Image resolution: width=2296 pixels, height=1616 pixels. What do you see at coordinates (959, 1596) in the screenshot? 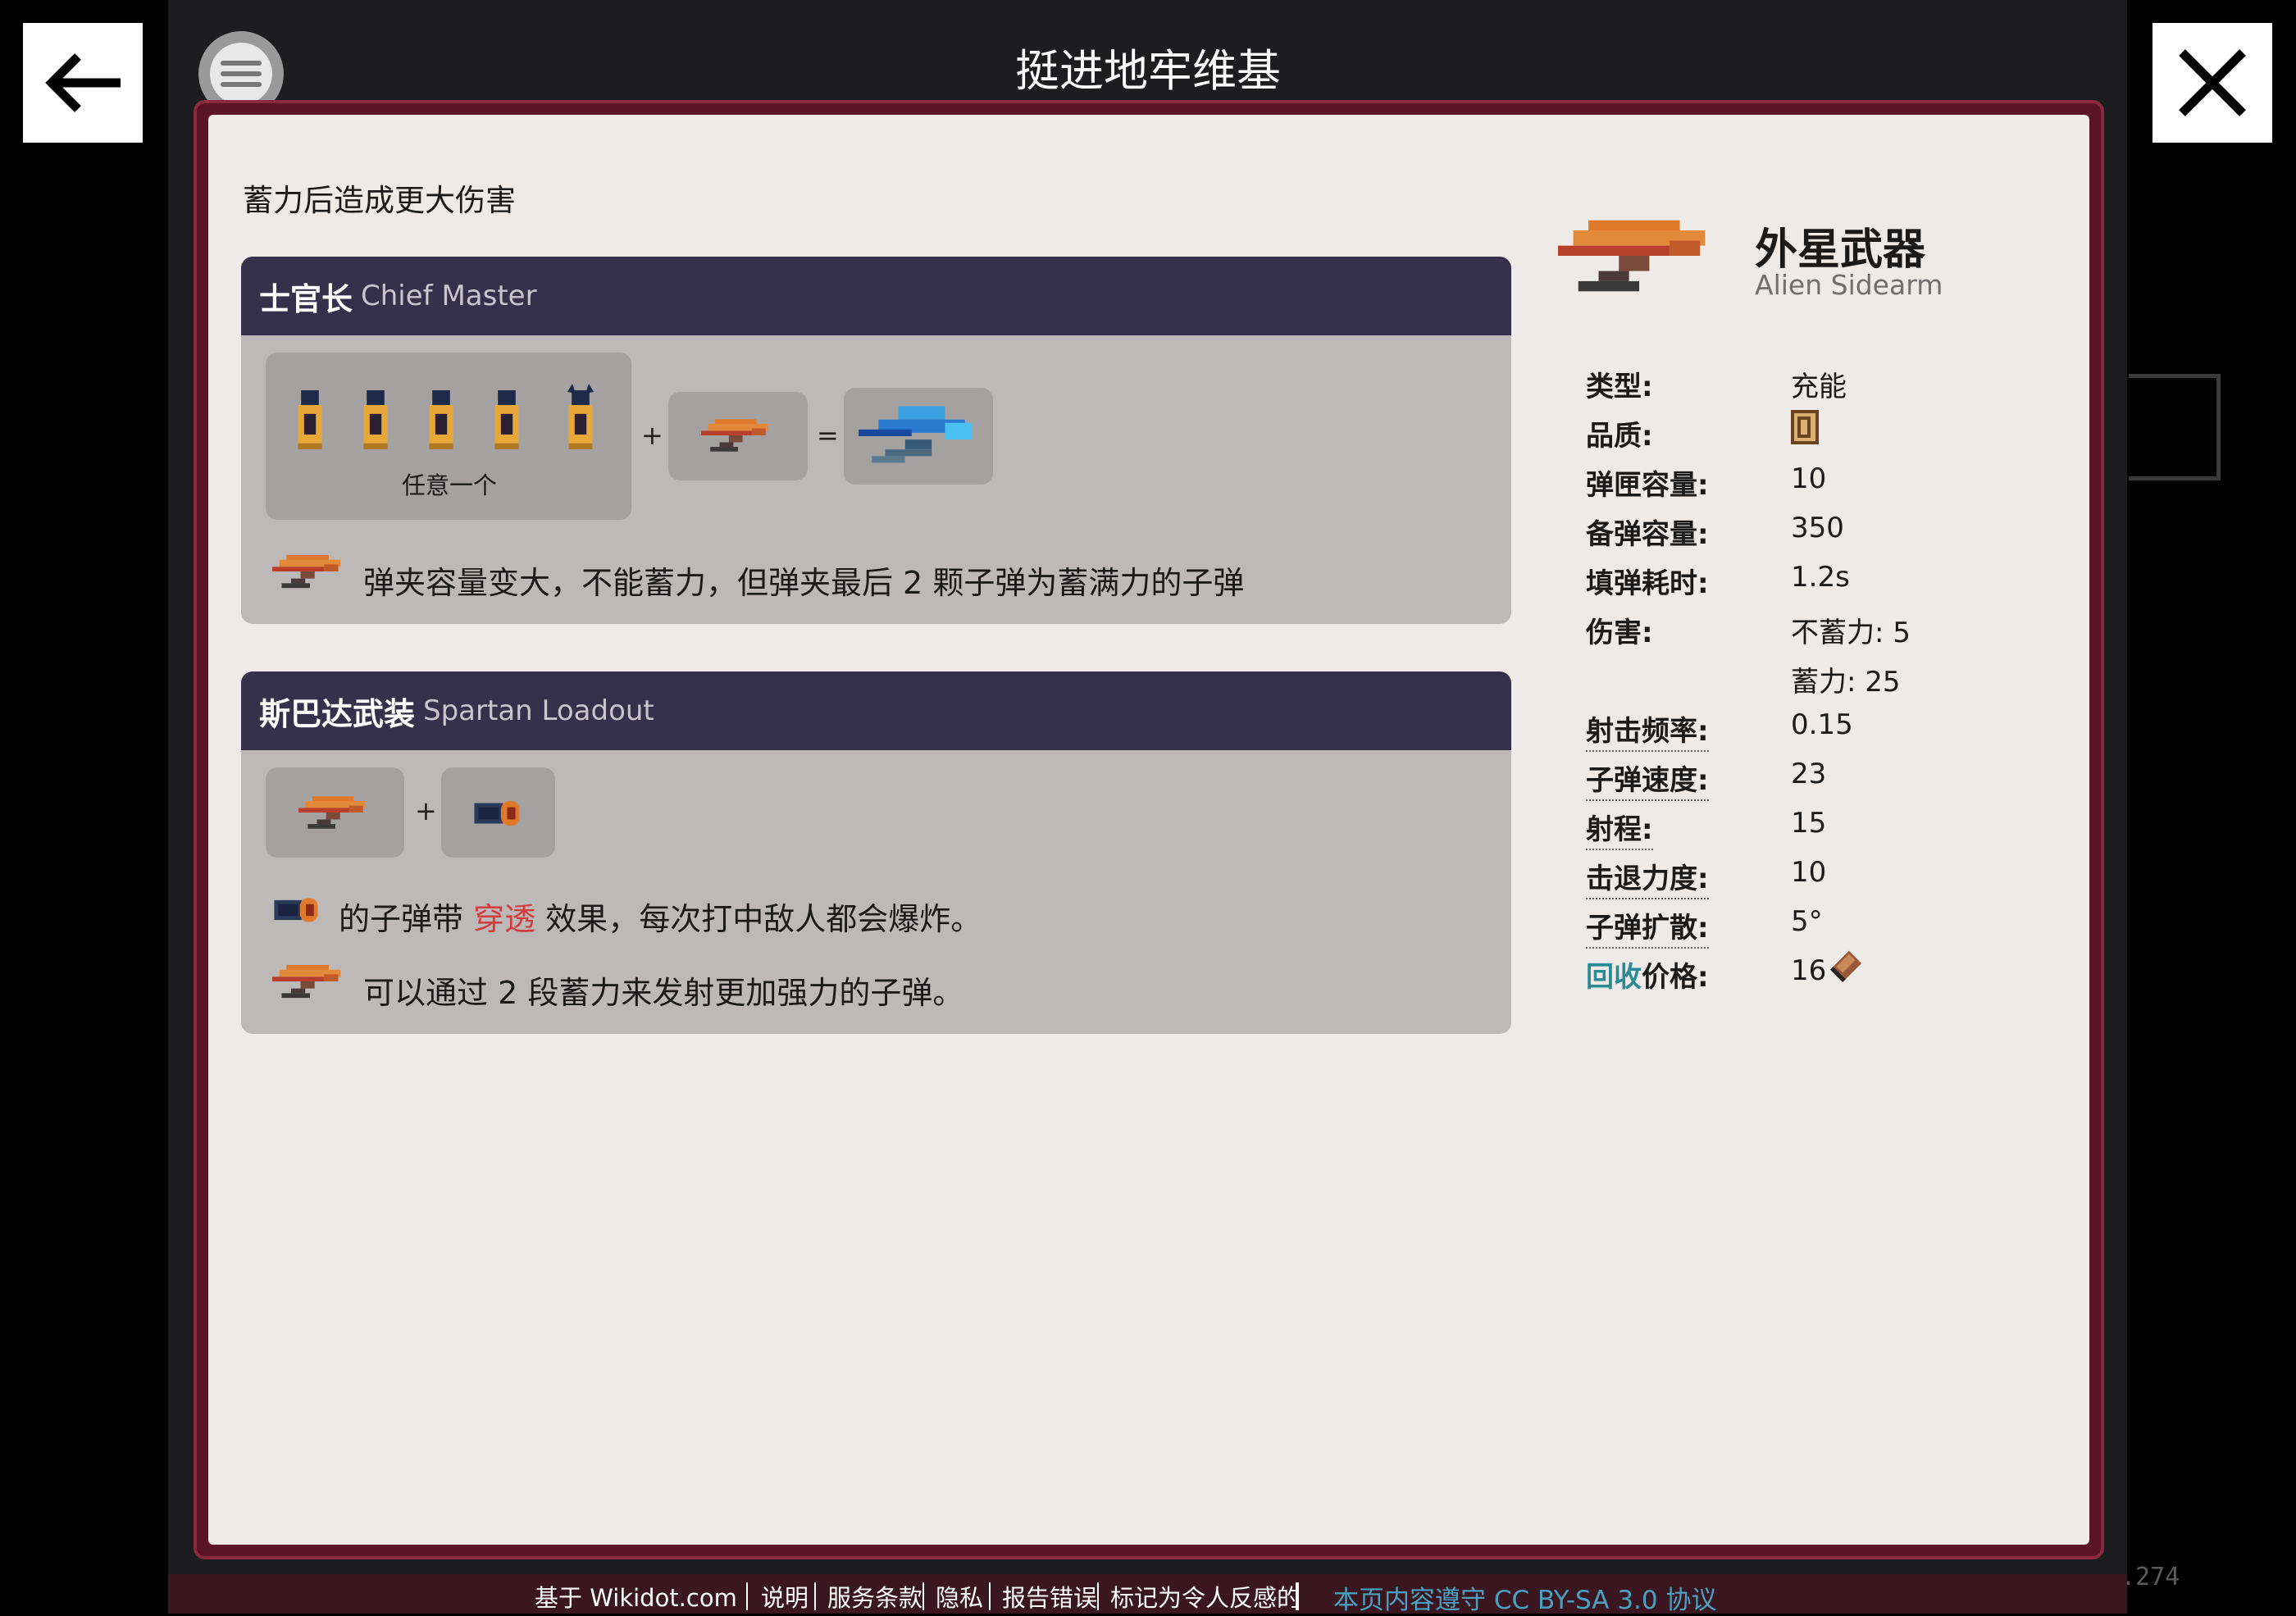
I see `footer-link-privacy: 隐私` at bounding box center [959, 1596].